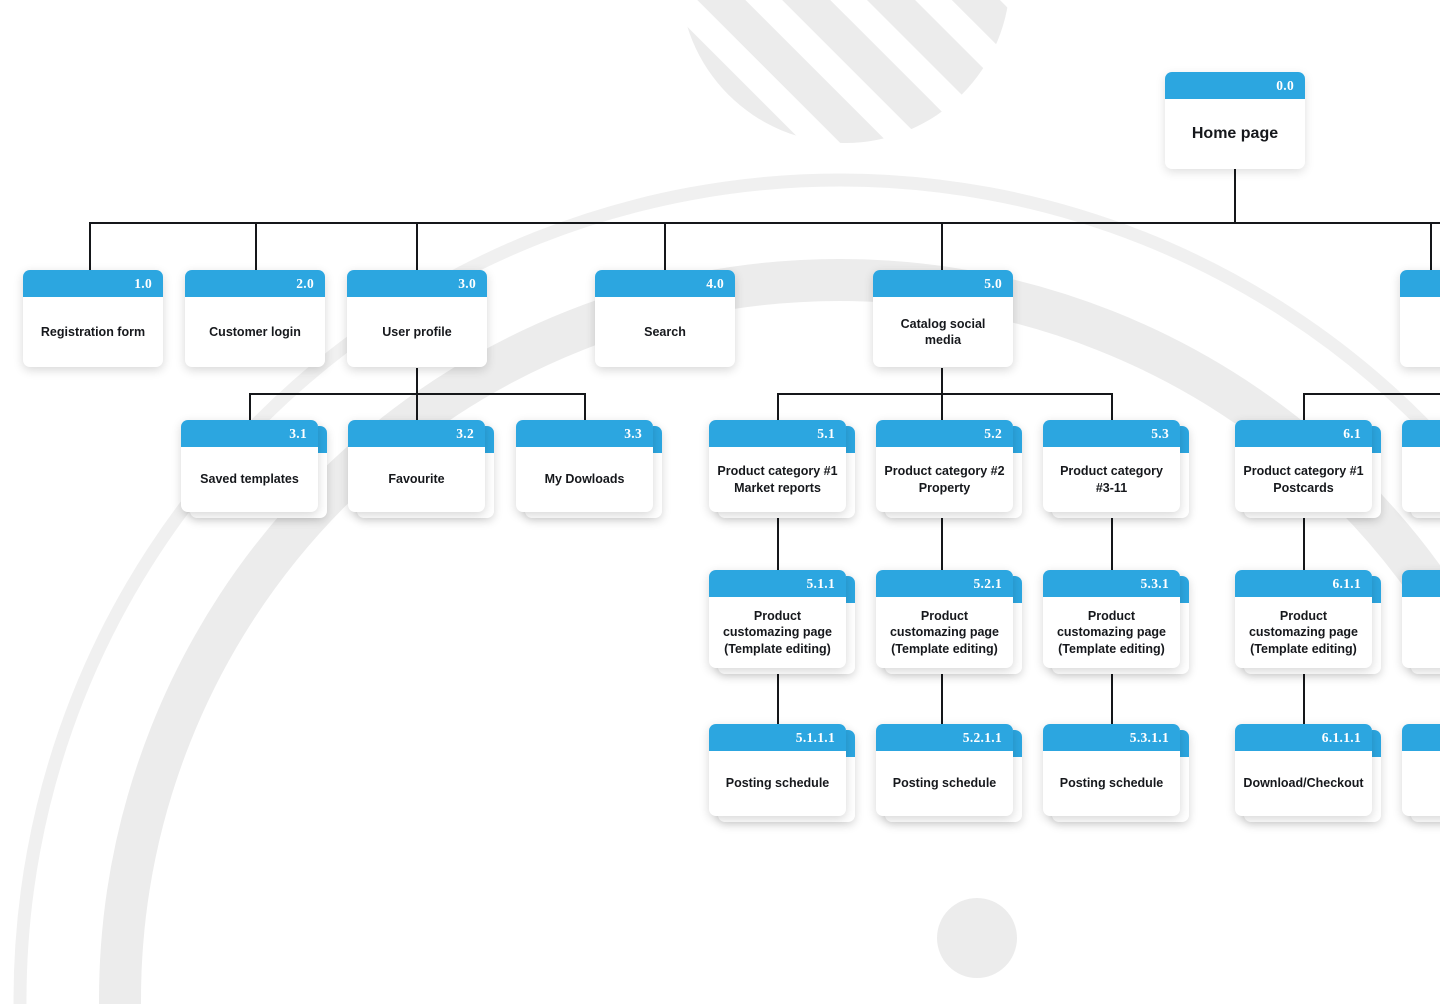 The width and height of the screenshot is (1440, 1004). What do you see at coordinates (1308, 773) in the screenshot?
I see `node-download-checkout: 6.1.1.1 Download/Checkout` at bounding box center [1308, 773].